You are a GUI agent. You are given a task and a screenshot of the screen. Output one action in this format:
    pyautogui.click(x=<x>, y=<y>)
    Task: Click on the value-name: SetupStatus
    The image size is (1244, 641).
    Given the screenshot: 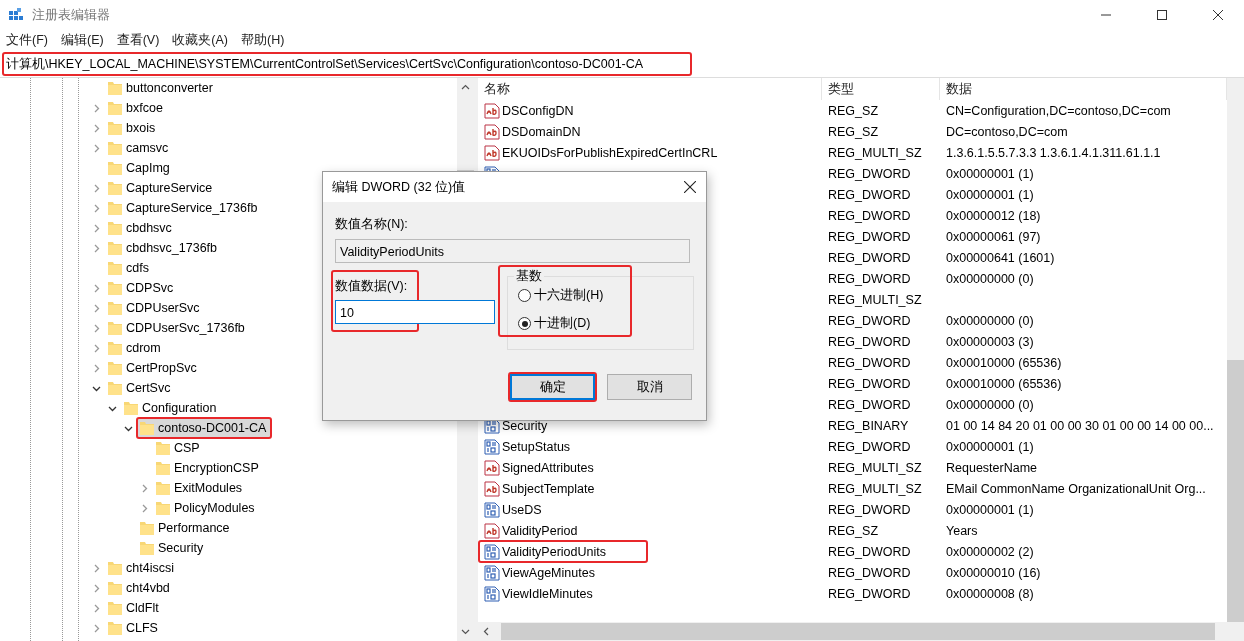 What is the action you would take?
    pyautogui.click(x=536, y=446)
    